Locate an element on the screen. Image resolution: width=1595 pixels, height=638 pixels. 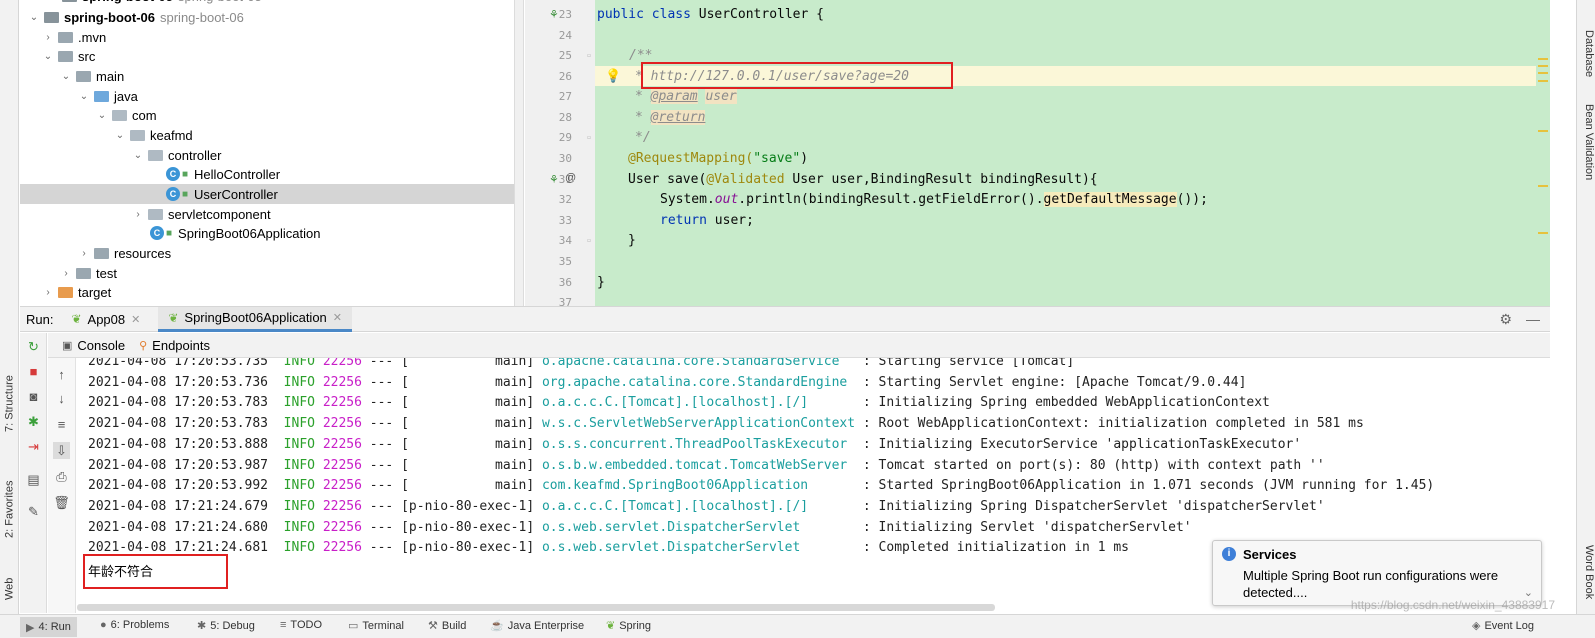
bottom-tab-event-log: ◈ Event Log is located at coordinates (1503, 626).